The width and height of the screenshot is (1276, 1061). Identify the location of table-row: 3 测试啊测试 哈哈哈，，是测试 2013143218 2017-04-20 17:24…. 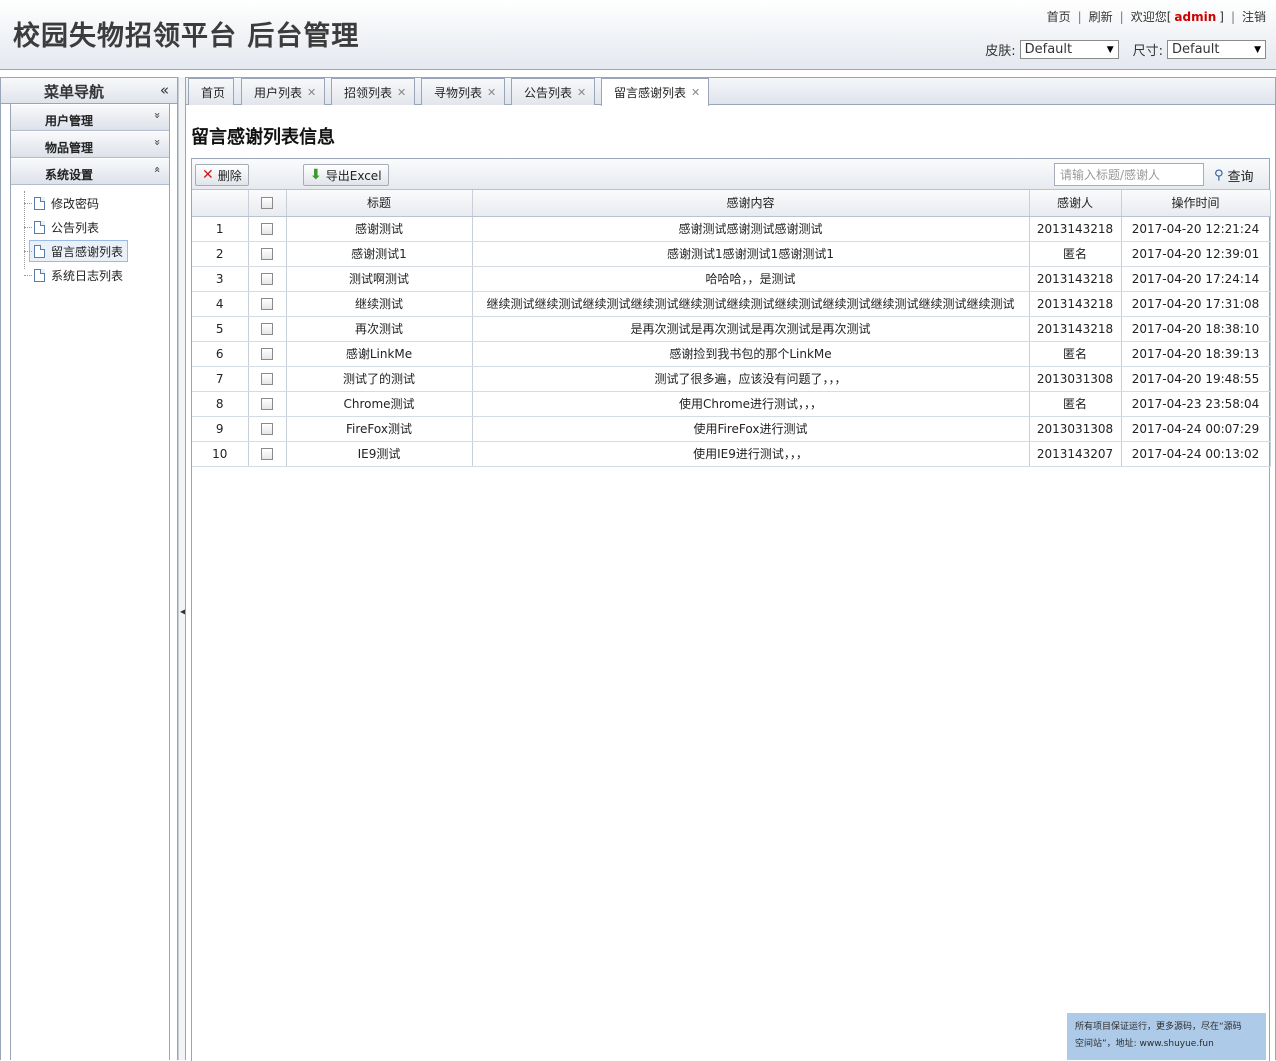
(731, 279).